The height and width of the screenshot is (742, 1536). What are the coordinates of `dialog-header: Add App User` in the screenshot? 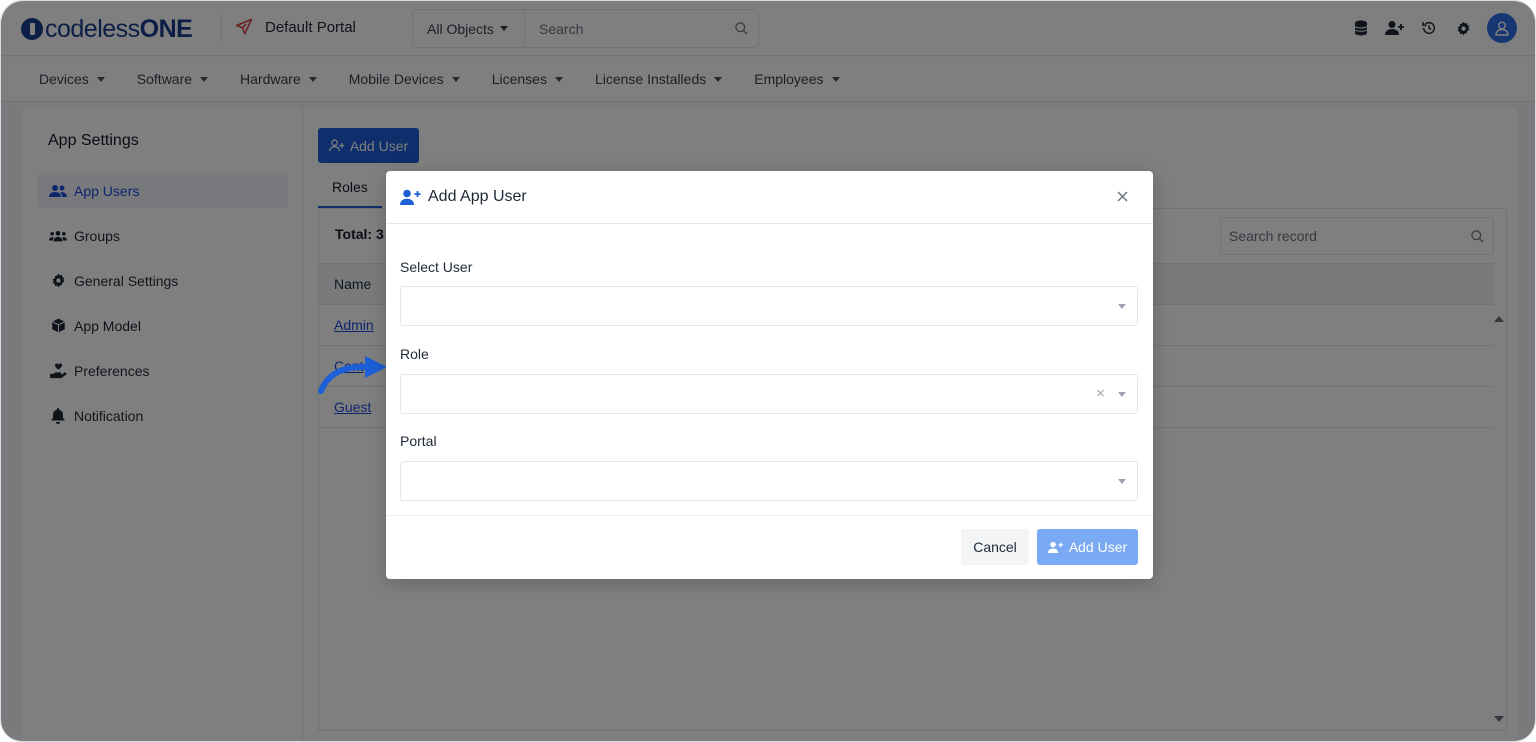 It's located at (769, 197).